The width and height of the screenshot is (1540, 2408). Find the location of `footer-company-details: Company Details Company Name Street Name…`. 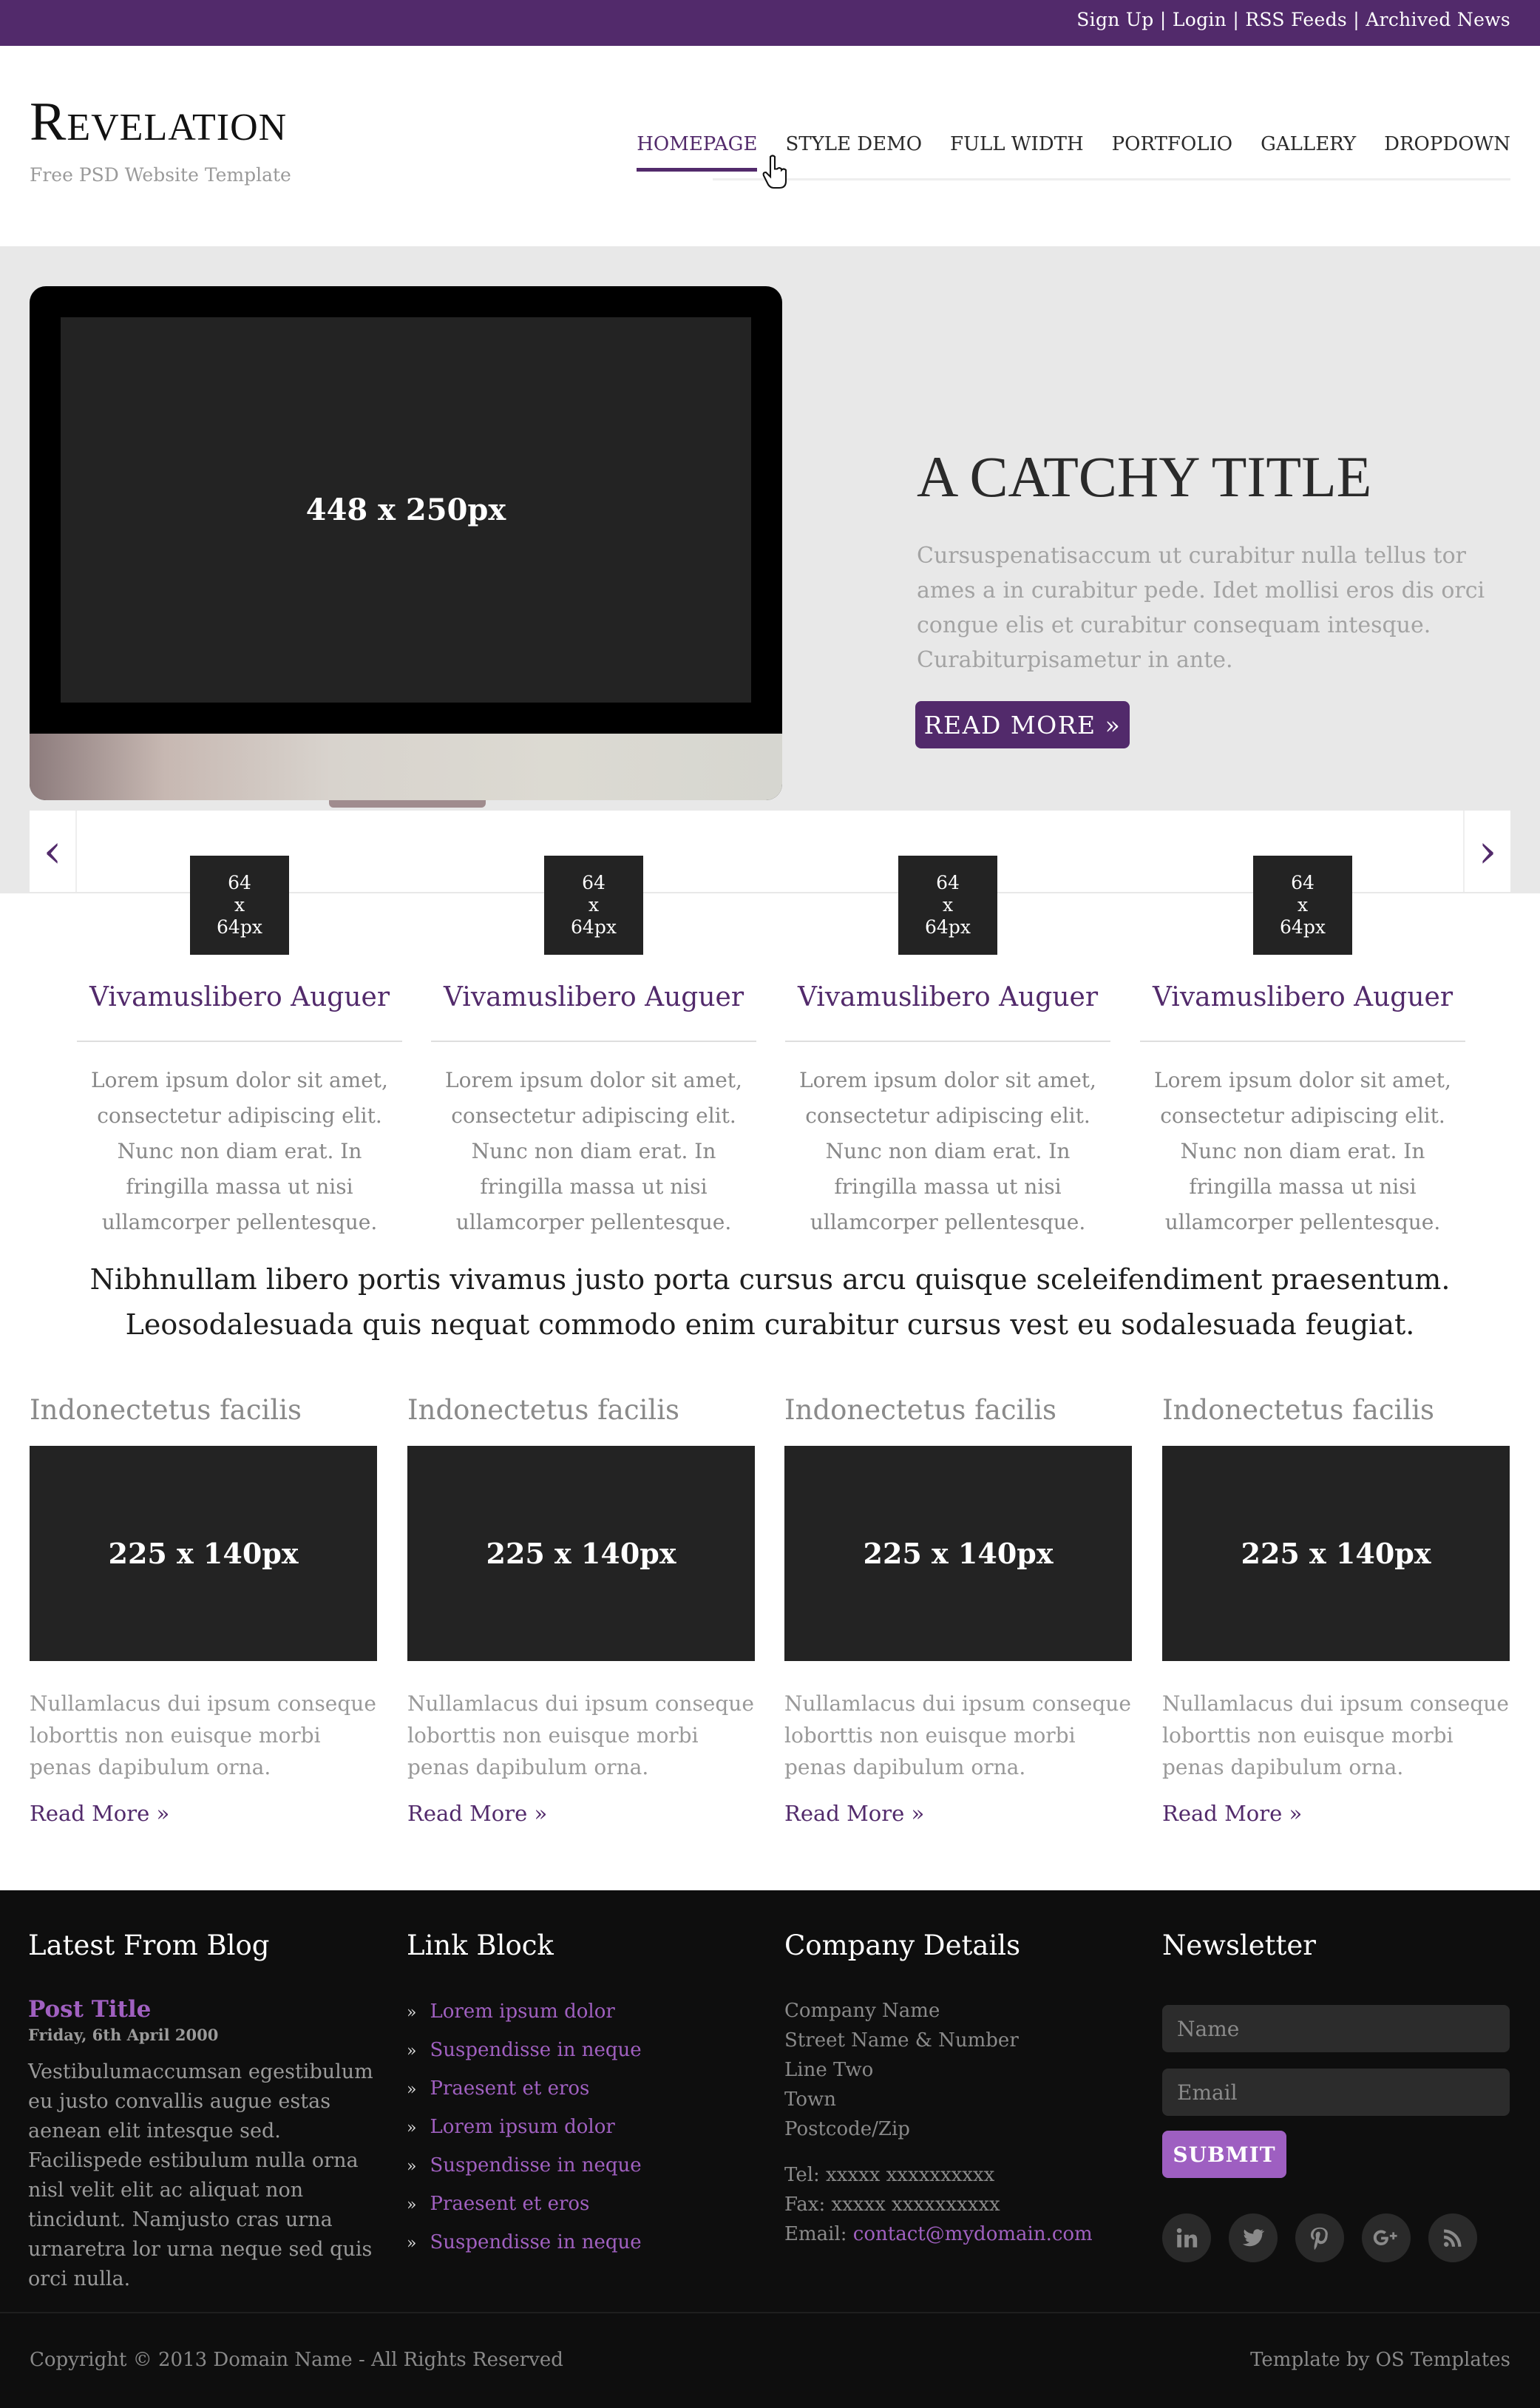

footer-company-details: Company Details Company Name Street Name… is located at coordinates (958, 2090).